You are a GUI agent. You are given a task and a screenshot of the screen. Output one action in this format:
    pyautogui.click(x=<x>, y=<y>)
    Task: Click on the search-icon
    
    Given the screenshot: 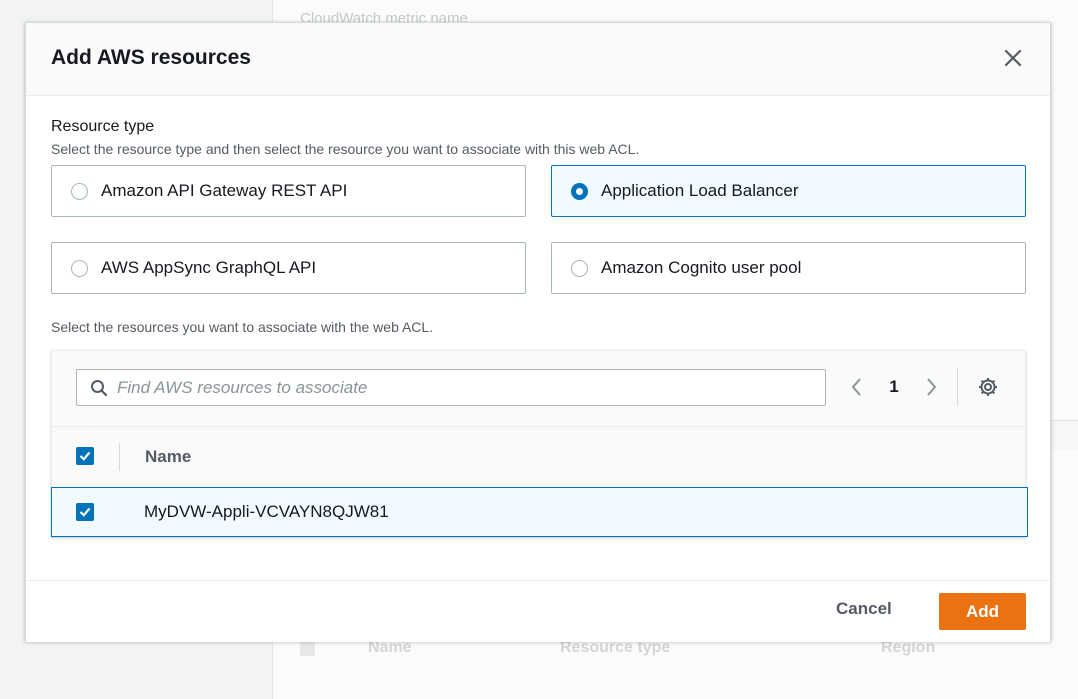 What is the action you would take?
    pyautogui.click(x=99, y=388)
    